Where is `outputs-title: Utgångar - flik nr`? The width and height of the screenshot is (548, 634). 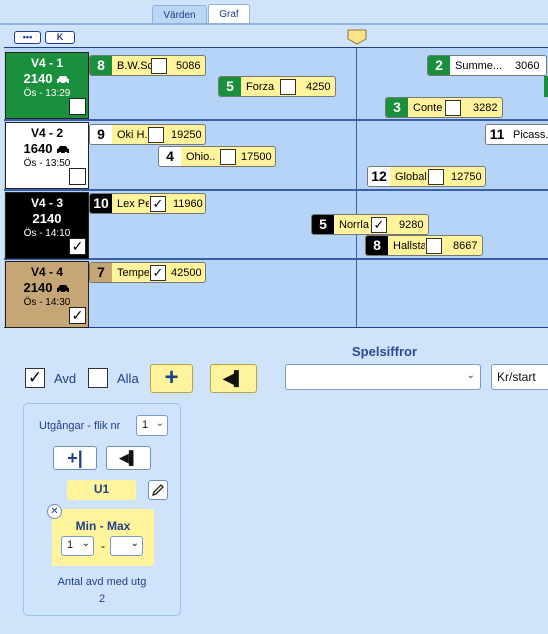
outputs-title: Utgångar - flik nr is located at coordinates (80, 426).